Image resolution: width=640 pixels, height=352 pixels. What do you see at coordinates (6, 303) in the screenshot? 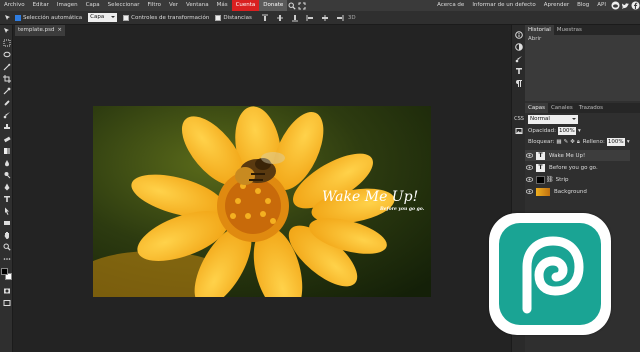
I see `screen-mode-icon` at bounding box center [6, 303].